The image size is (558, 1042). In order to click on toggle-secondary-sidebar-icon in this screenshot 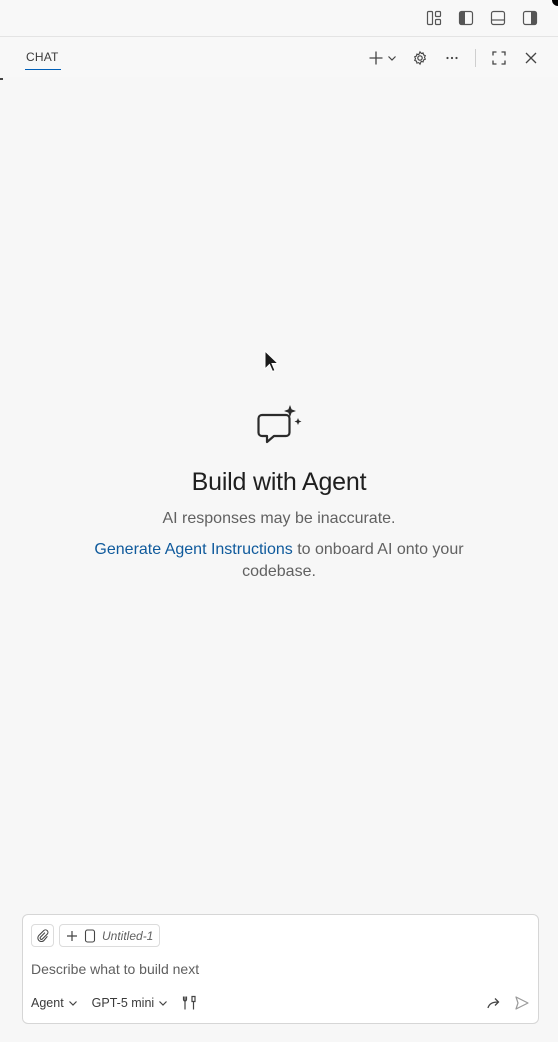, I will do `click(530, 18)`.